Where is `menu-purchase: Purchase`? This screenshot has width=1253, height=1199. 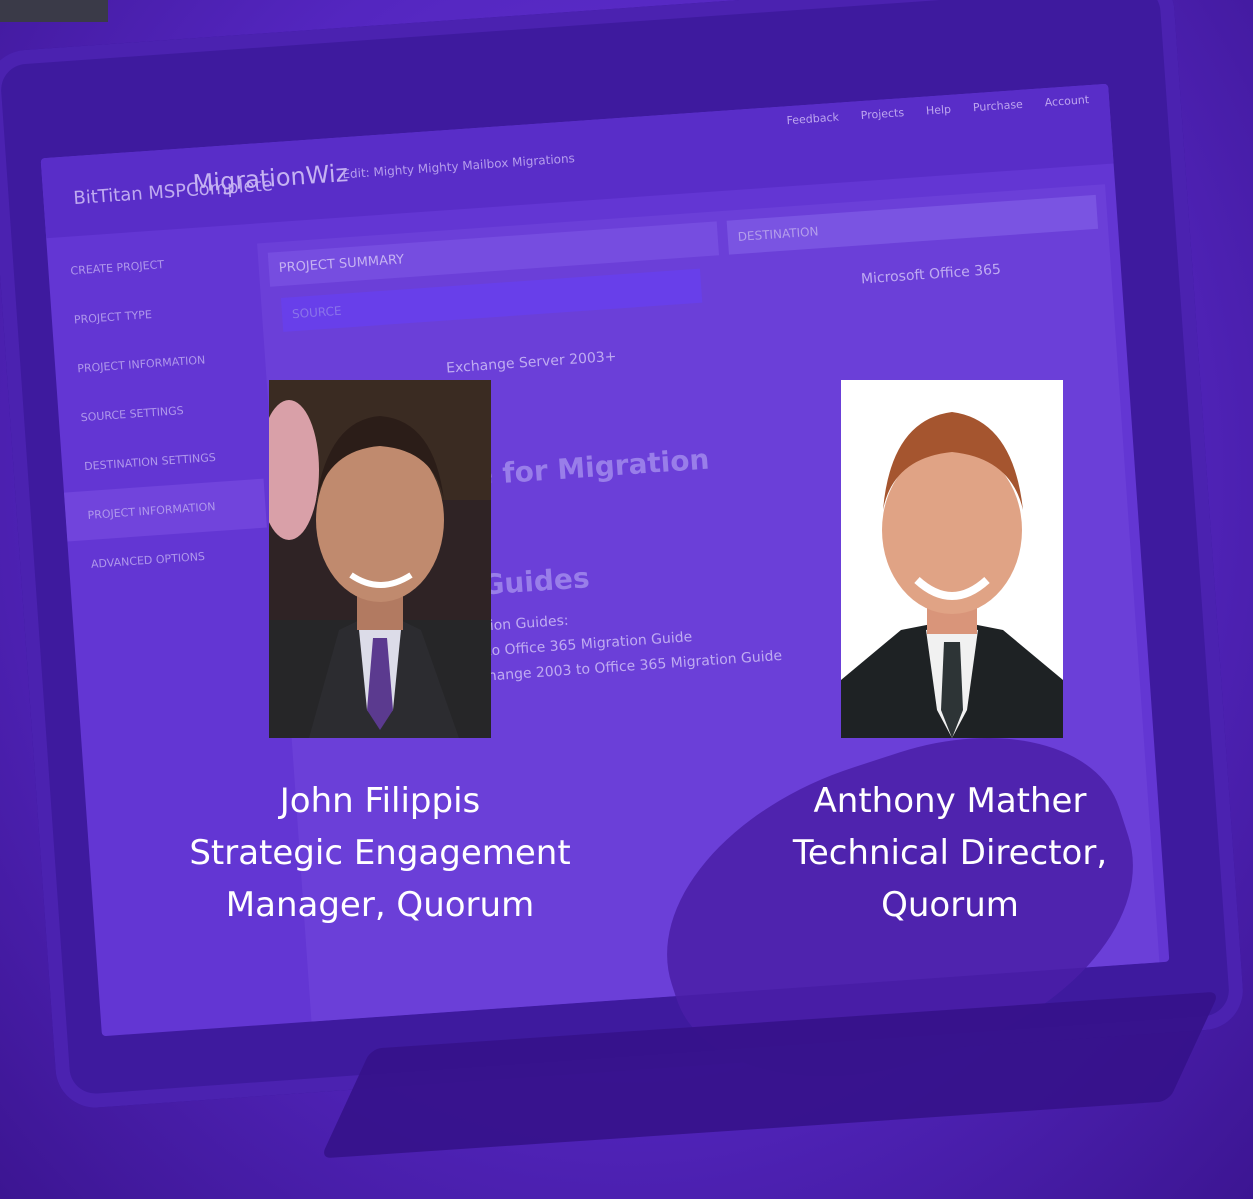
menu-purchase: Purchase is located at coordinates (998, 106).